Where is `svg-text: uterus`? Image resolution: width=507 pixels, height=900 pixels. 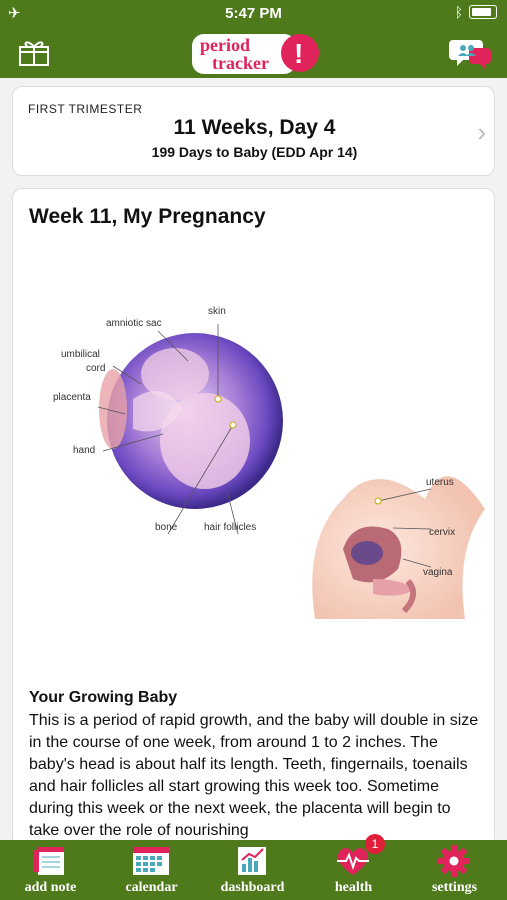 svg-text: uterus is located at coordinates (440, 482).